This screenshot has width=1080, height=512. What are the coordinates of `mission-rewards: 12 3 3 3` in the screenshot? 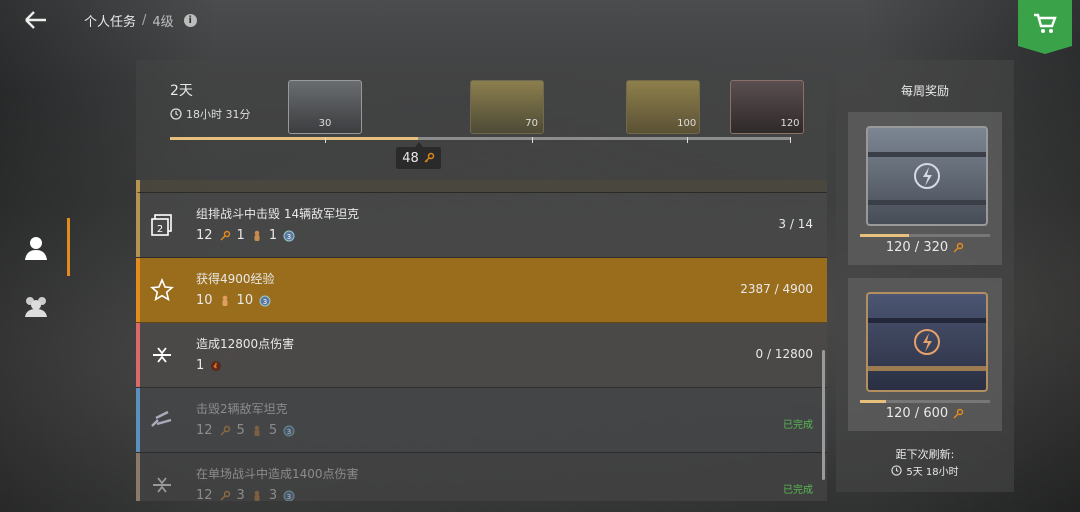 It's located at (245, 494).